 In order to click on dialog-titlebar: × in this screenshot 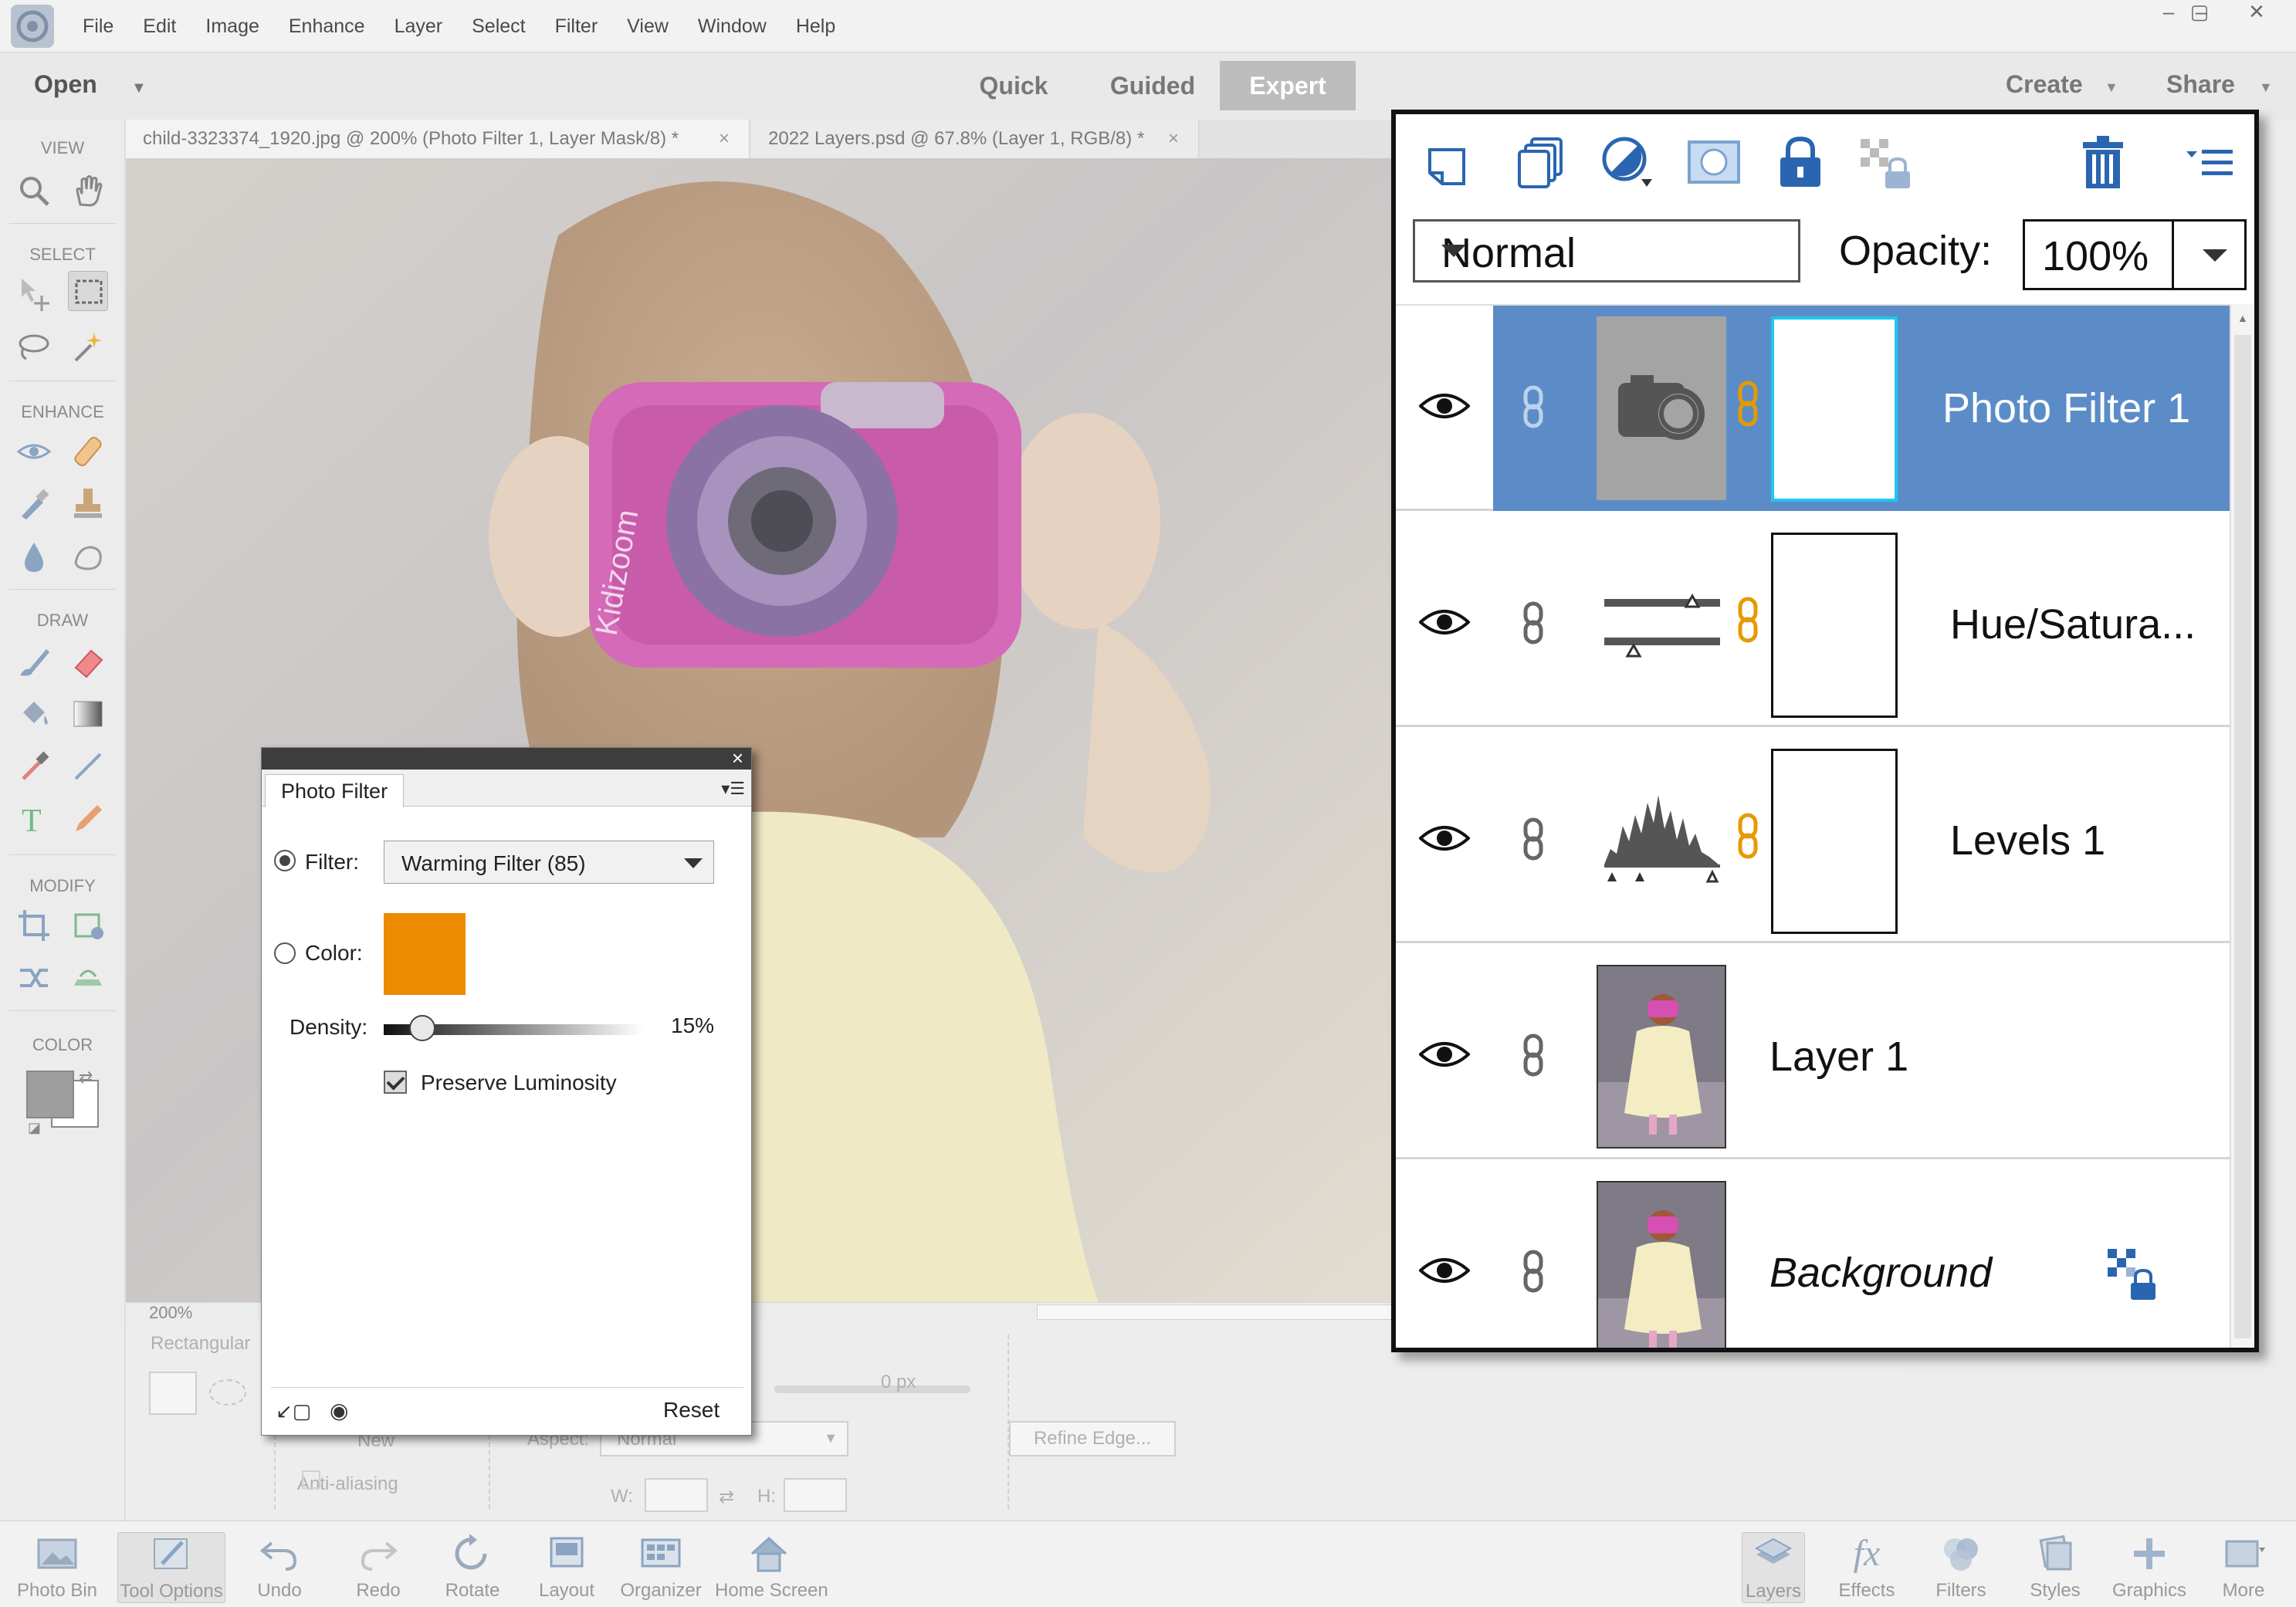, I will do `click(507, 758)`.